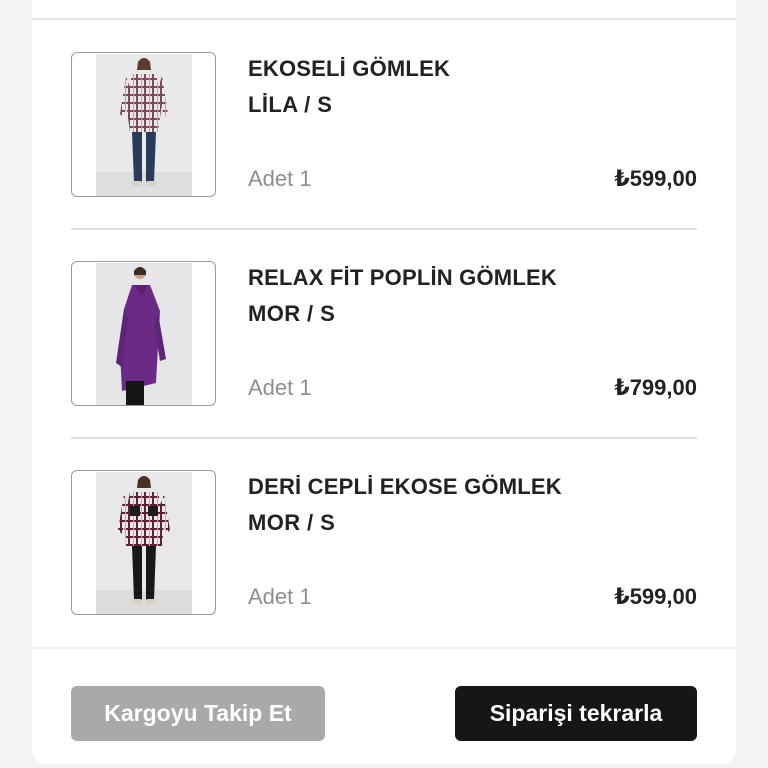 The image size is (768, 768). I want to click on repeat-order-button: Siparişi tekrarla, so click(576, 713).